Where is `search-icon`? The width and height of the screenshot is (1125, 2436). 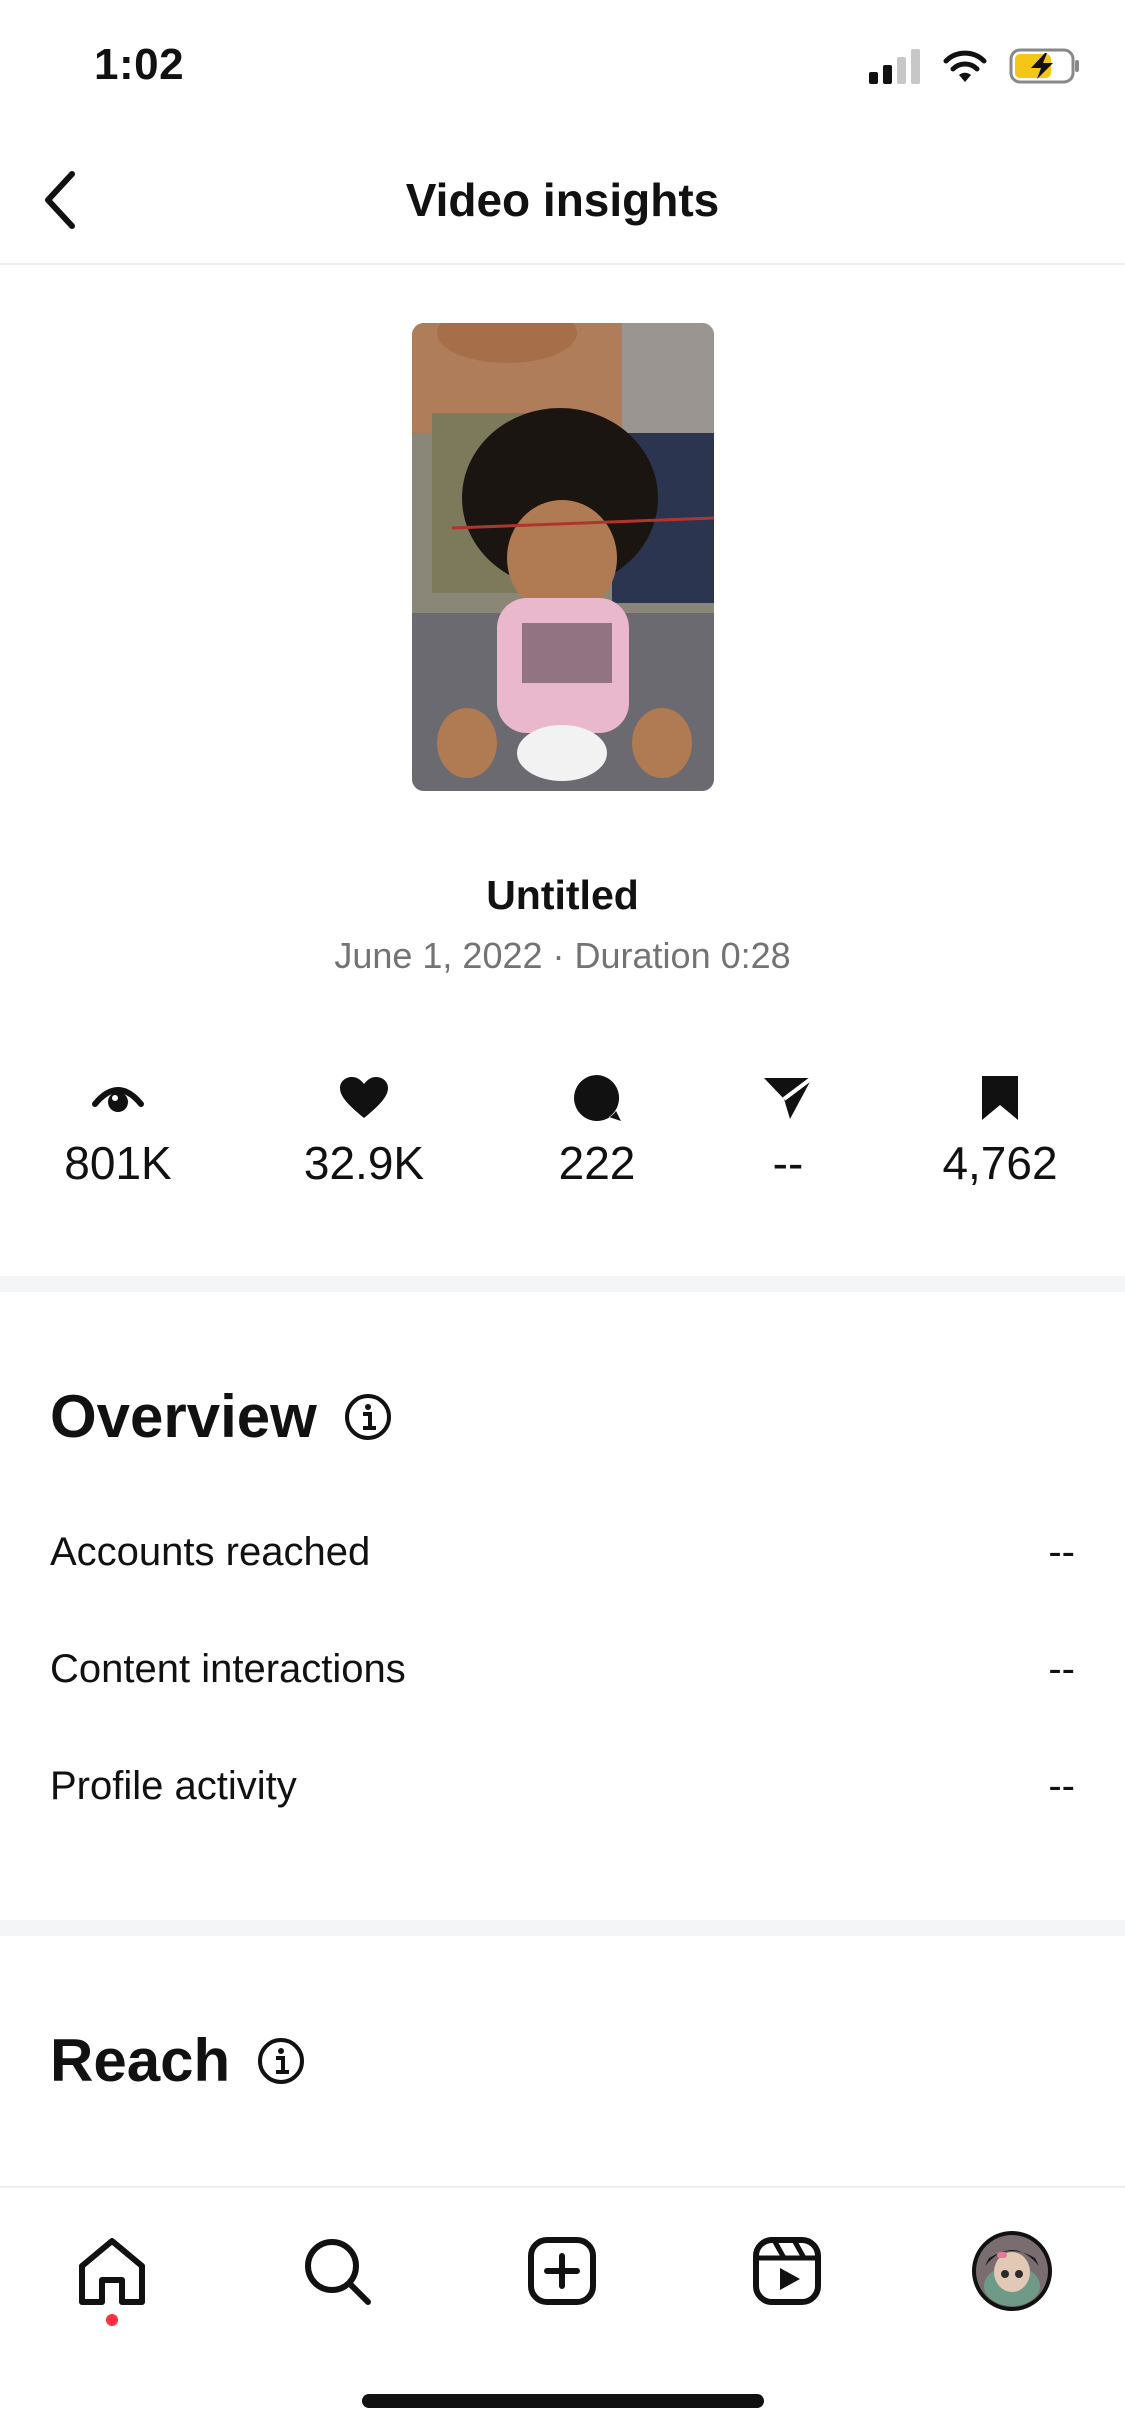 search-icon is located at coordinates (338, 2272).